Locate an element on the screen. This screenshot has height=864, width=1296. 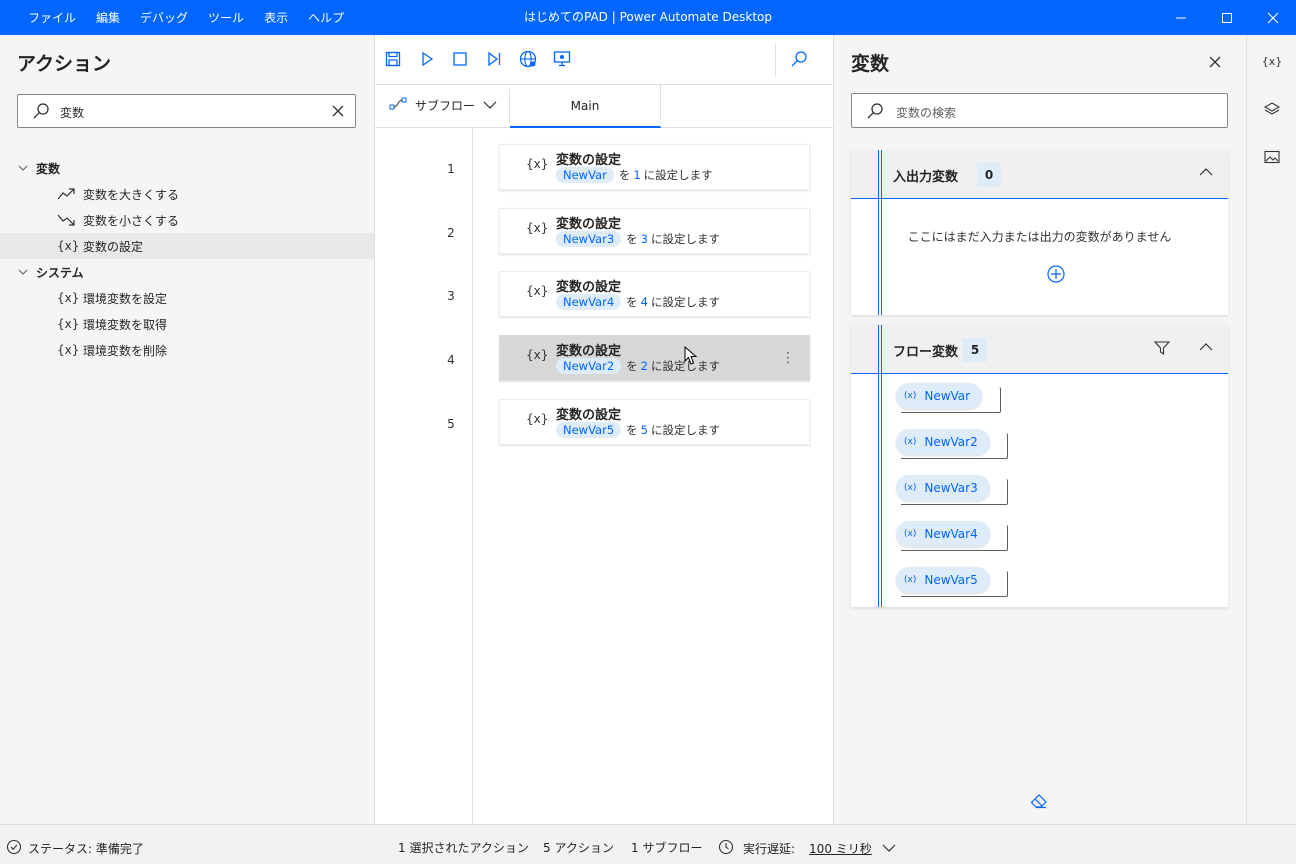
variable-name: NewVar2 is located at coordinates (951, 442).